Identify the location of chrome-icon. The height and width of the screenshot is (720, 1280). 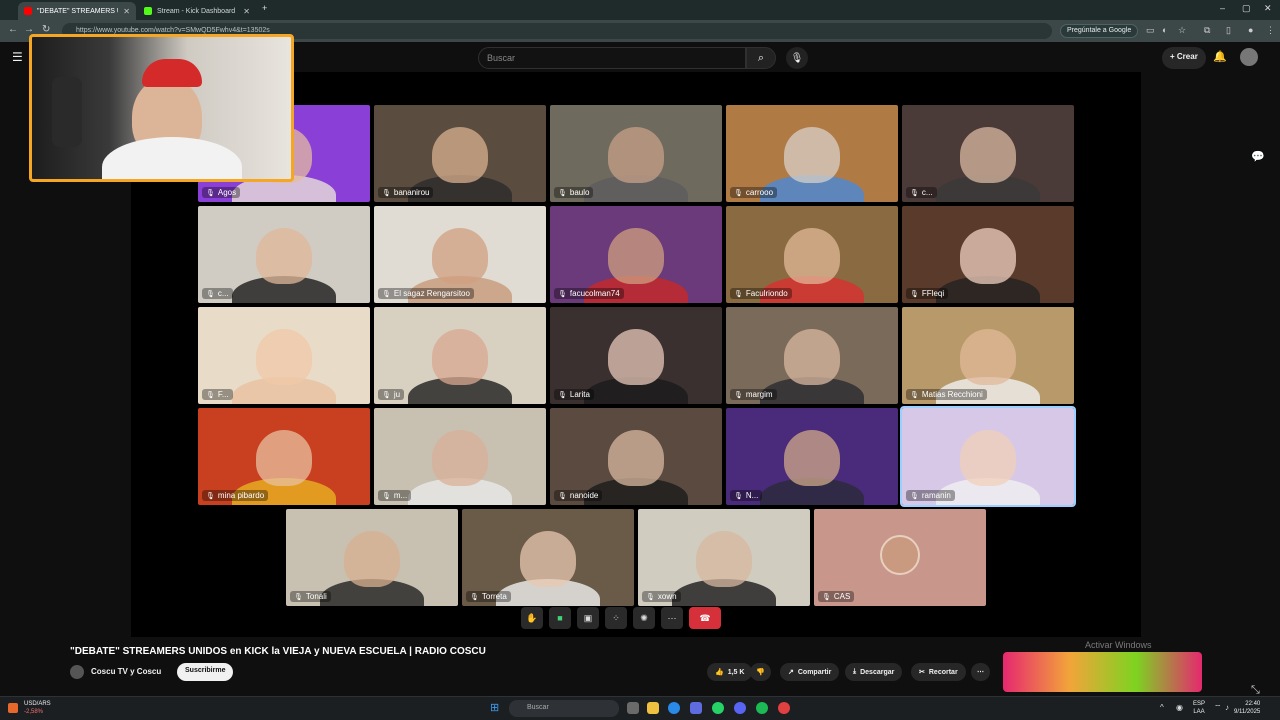
(674, 708).